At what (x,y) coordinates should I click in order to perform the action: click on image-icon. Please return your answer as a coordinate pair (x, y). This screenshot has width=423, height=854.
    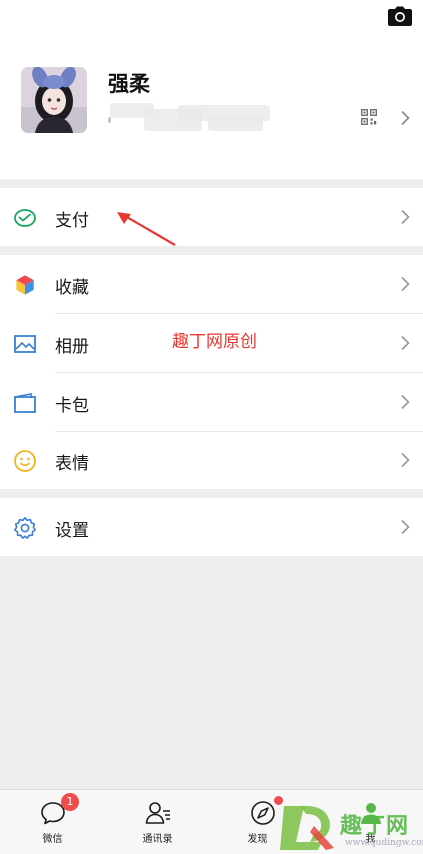
    Looking at the image, I should click on (25, 344).